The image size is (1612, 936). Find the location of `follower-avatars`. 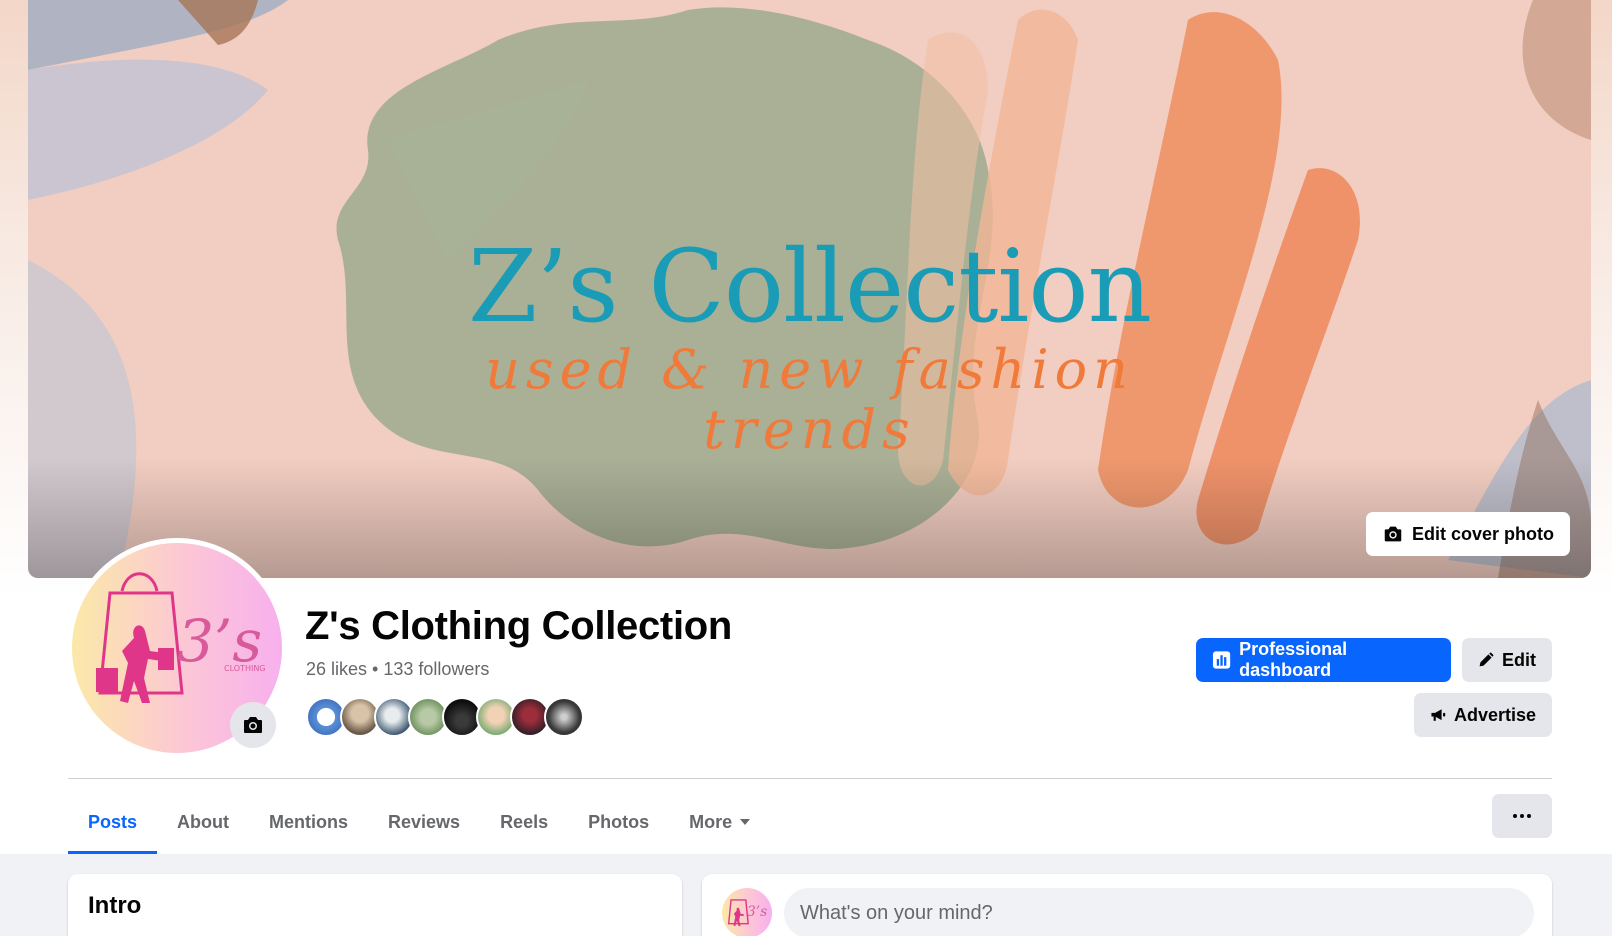

follower-avatars is located at coordinates (456, 717).